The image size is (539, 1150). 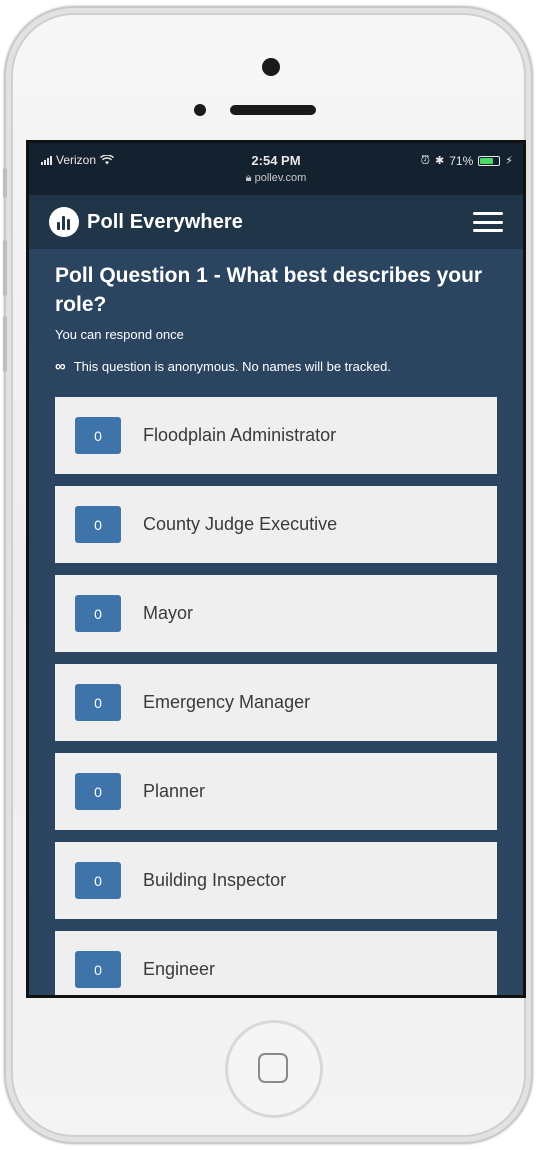 I want to click on volume-up-button, so click(x=5, y=268).